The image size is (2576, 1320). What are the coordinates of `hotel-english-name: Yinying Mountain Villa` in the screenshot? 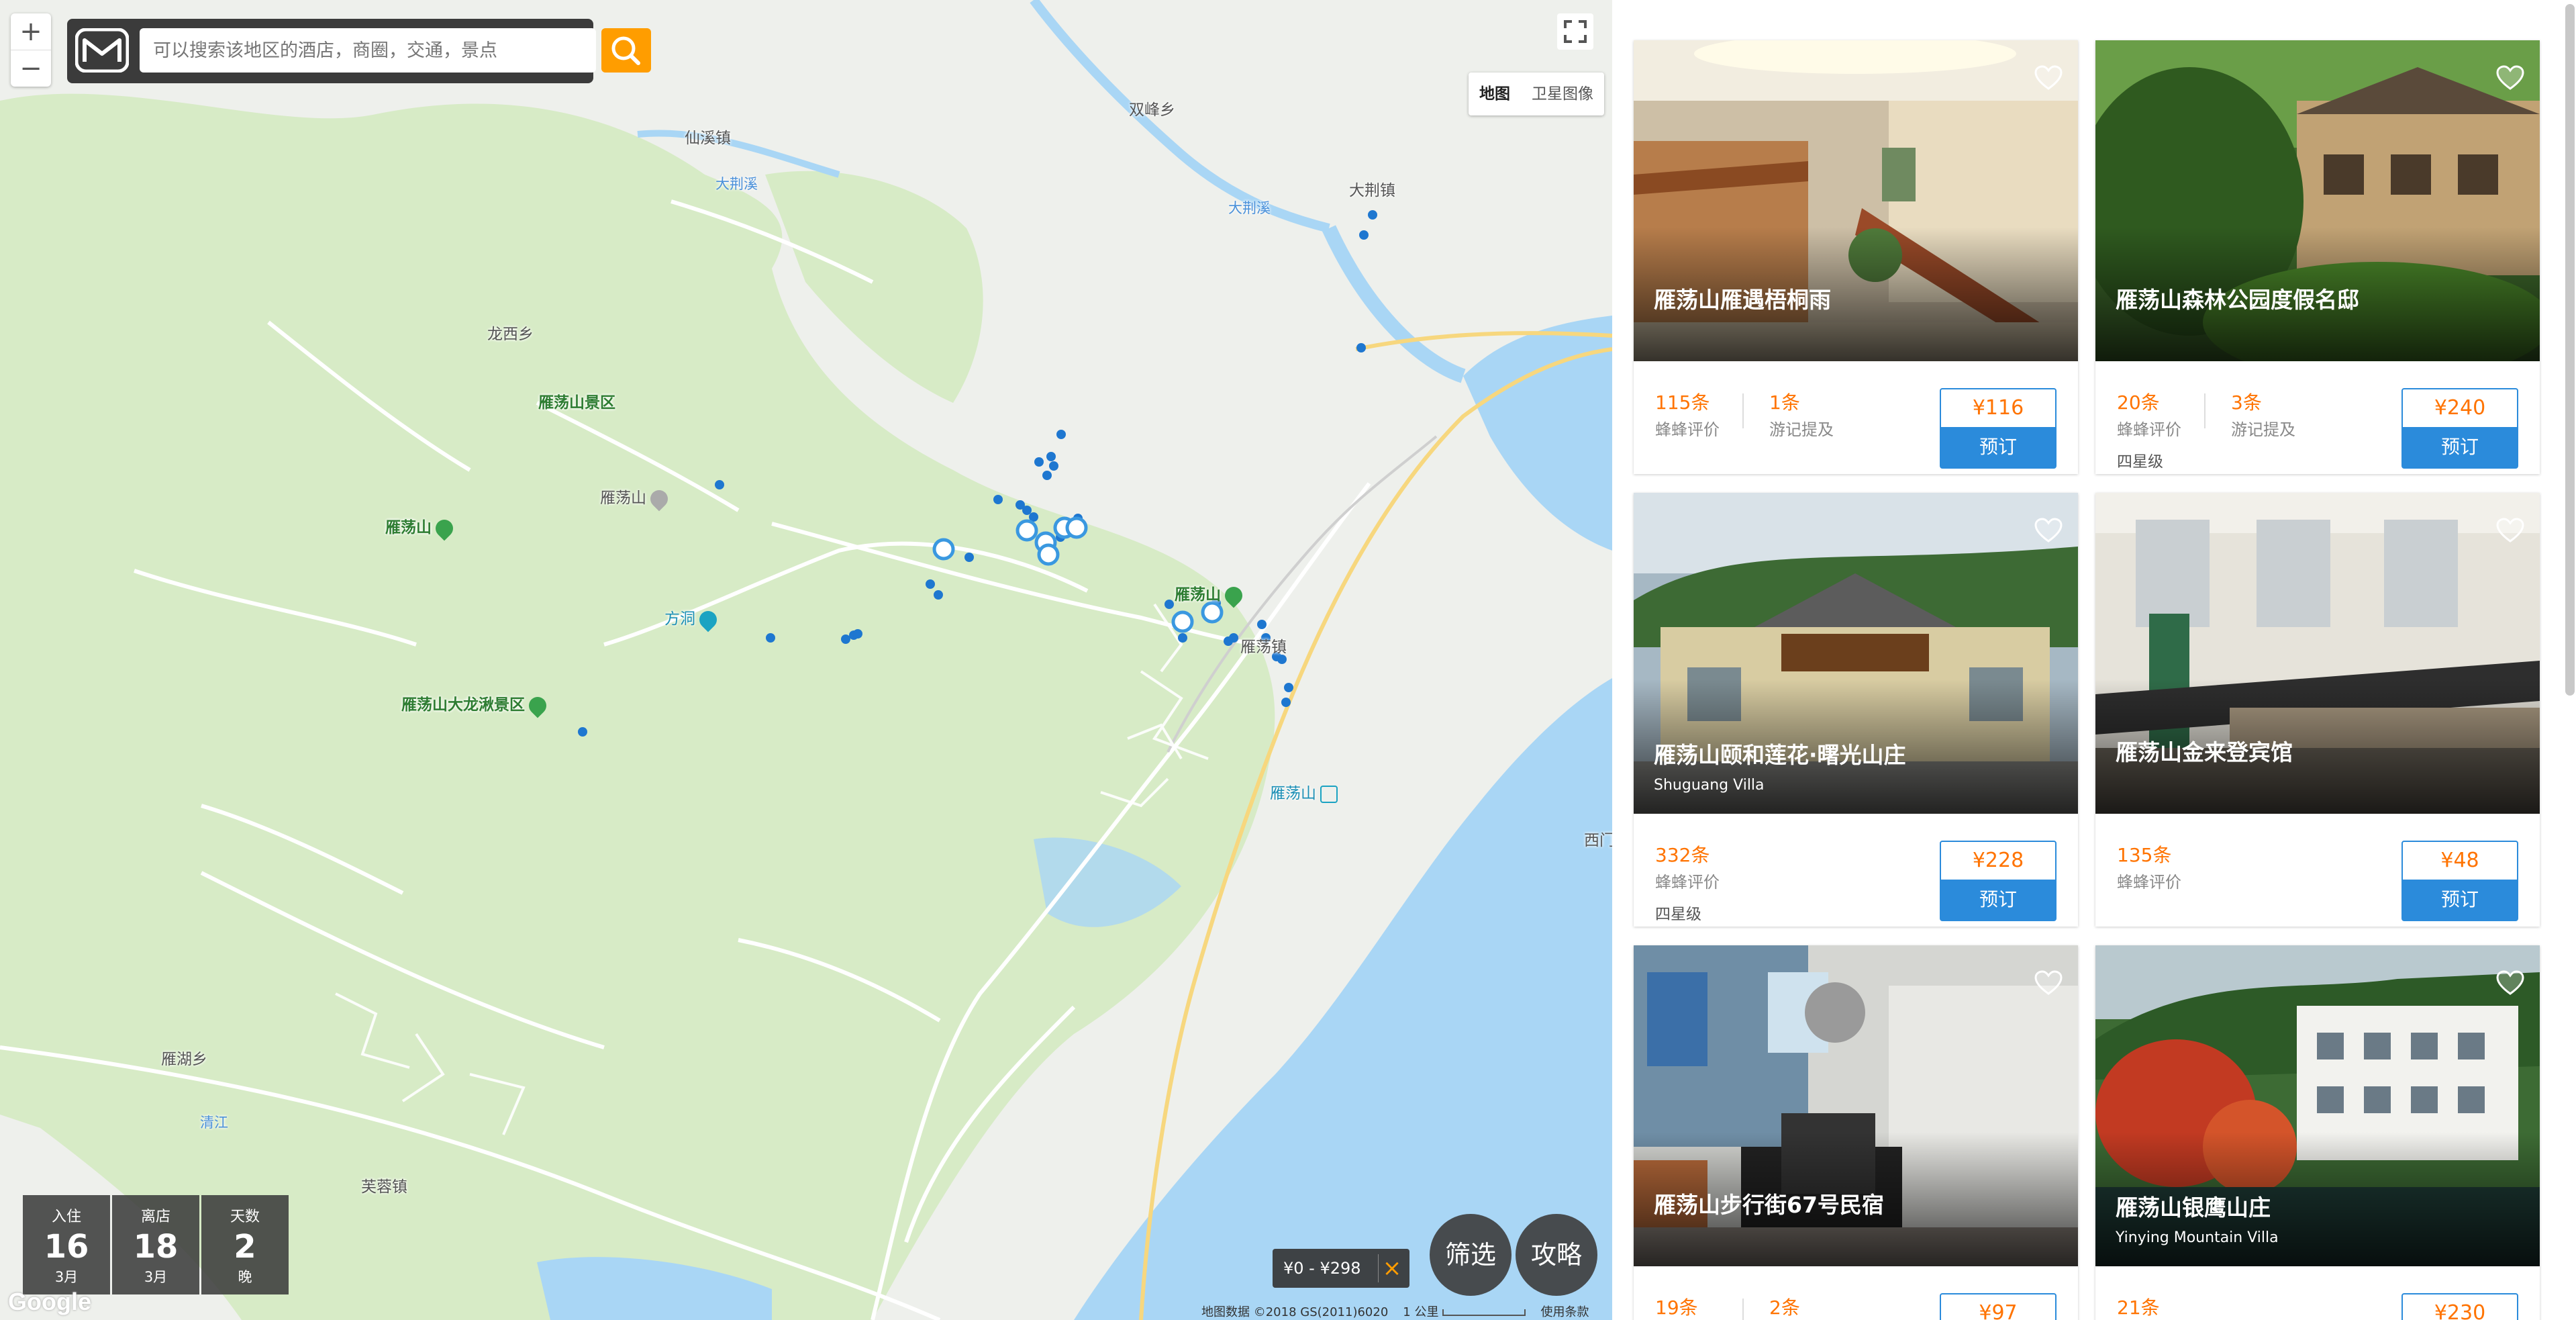 It's located at (2197, 1238).